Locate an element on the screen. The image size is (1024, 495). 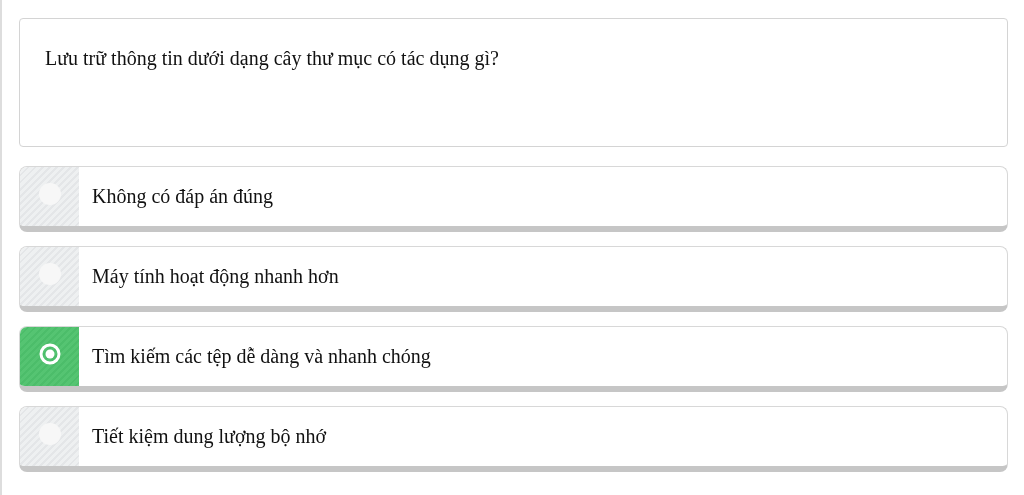
radio-icon is located at coordinates (49, 353).